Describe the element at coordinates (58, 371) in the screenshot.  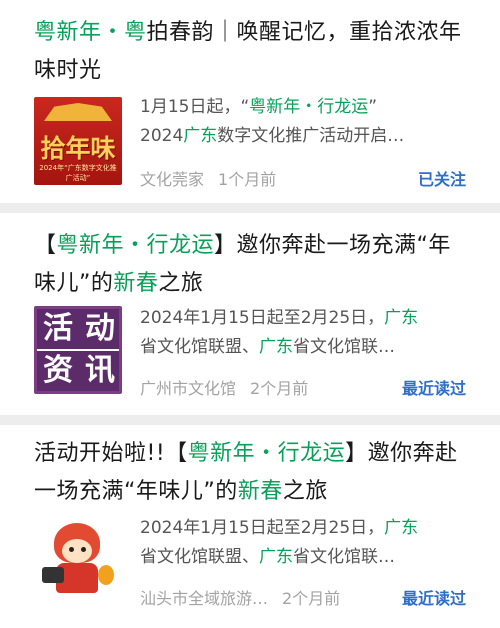
I see `thumbnail-char: 资` at that location.